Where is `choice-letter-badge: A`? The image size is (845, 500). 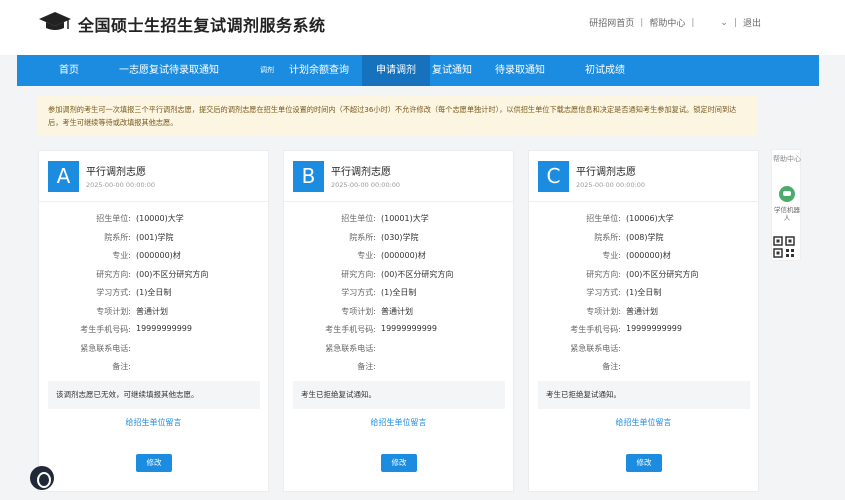 choice-letter-badge: A is located at coordinates (63, 176).